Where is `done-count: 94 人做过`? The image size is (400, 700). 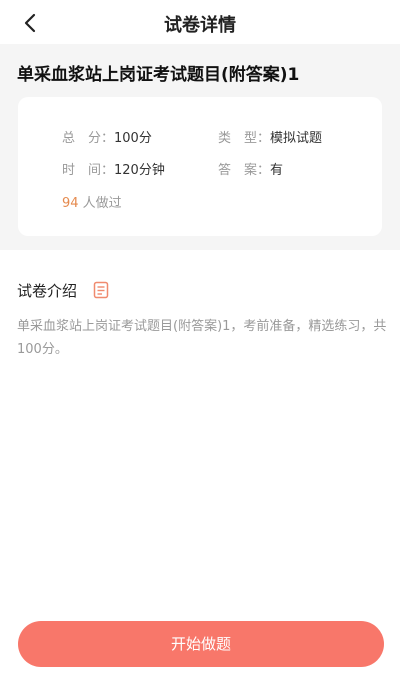
done-count: 94 人做过 is located at coordinates (92, 201).